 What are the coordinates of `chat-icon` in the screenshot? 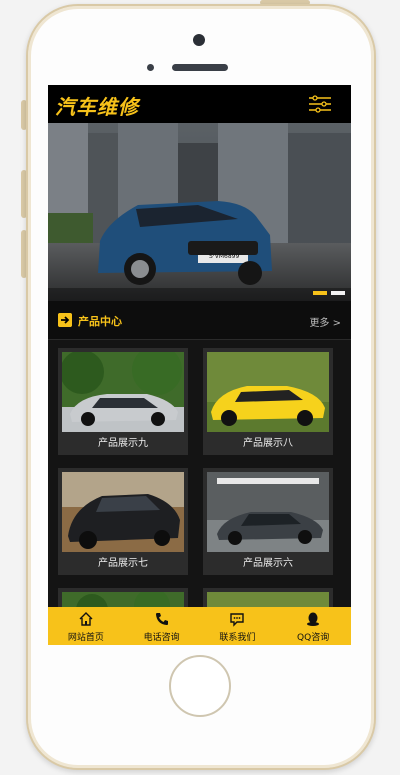 It's located at (237, 620).